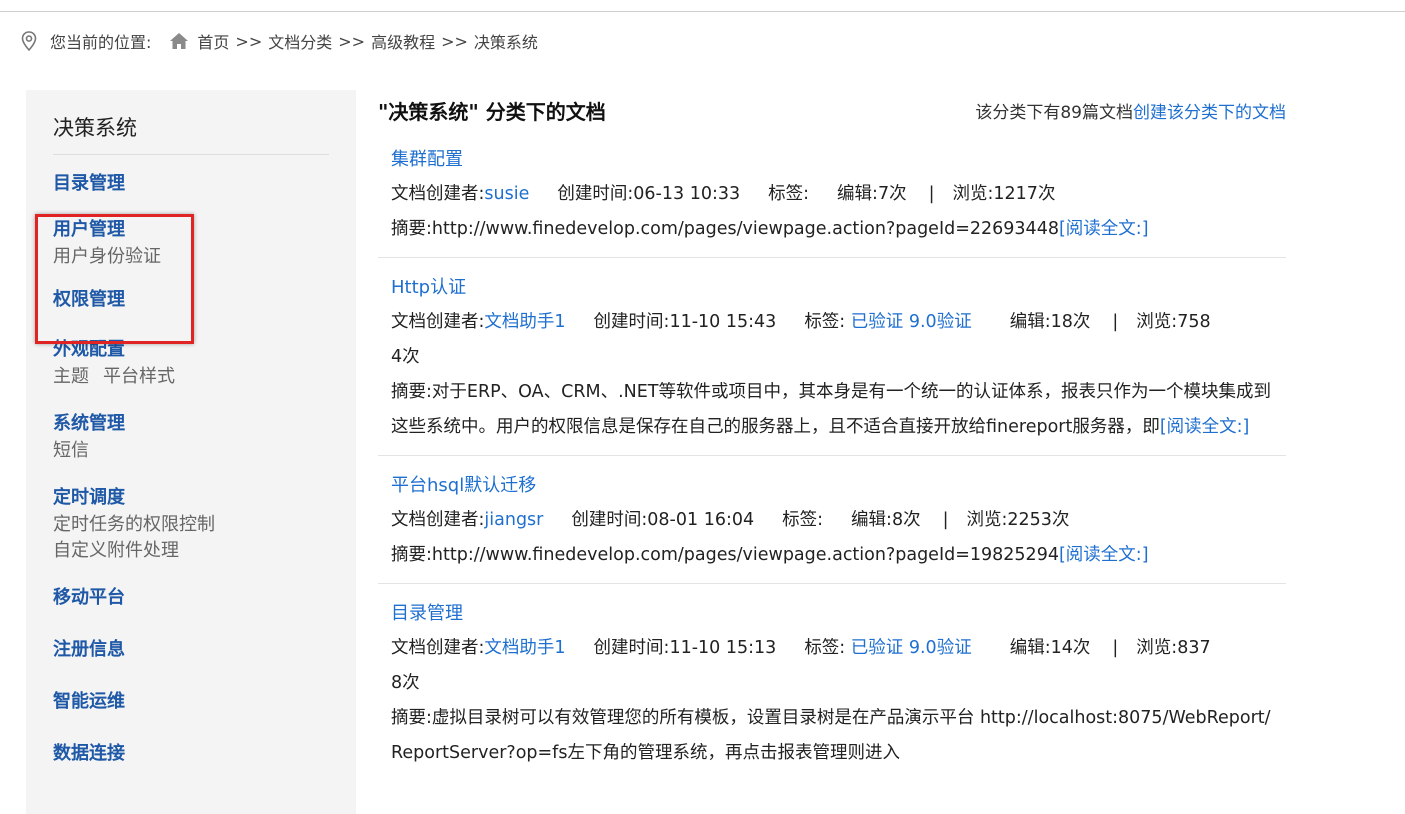  What do you see at coordinates (832, 110) in the screenshot?
I see `list-header: "决策系统" 分类下的文档 该分类下有89篇文档创建该分类下的文档` at bounding box center [832, 110].